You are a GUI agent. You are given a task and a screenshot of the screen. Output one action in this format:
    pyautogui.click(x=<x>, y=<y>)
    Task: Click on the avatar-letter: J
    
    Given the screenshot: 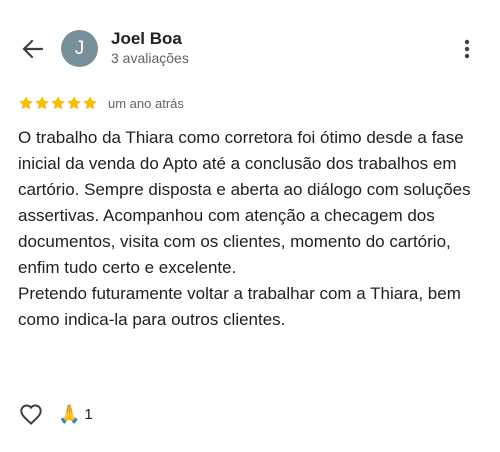 What is the action you would take?
    pyautogui.click(x=79, y=48)
    